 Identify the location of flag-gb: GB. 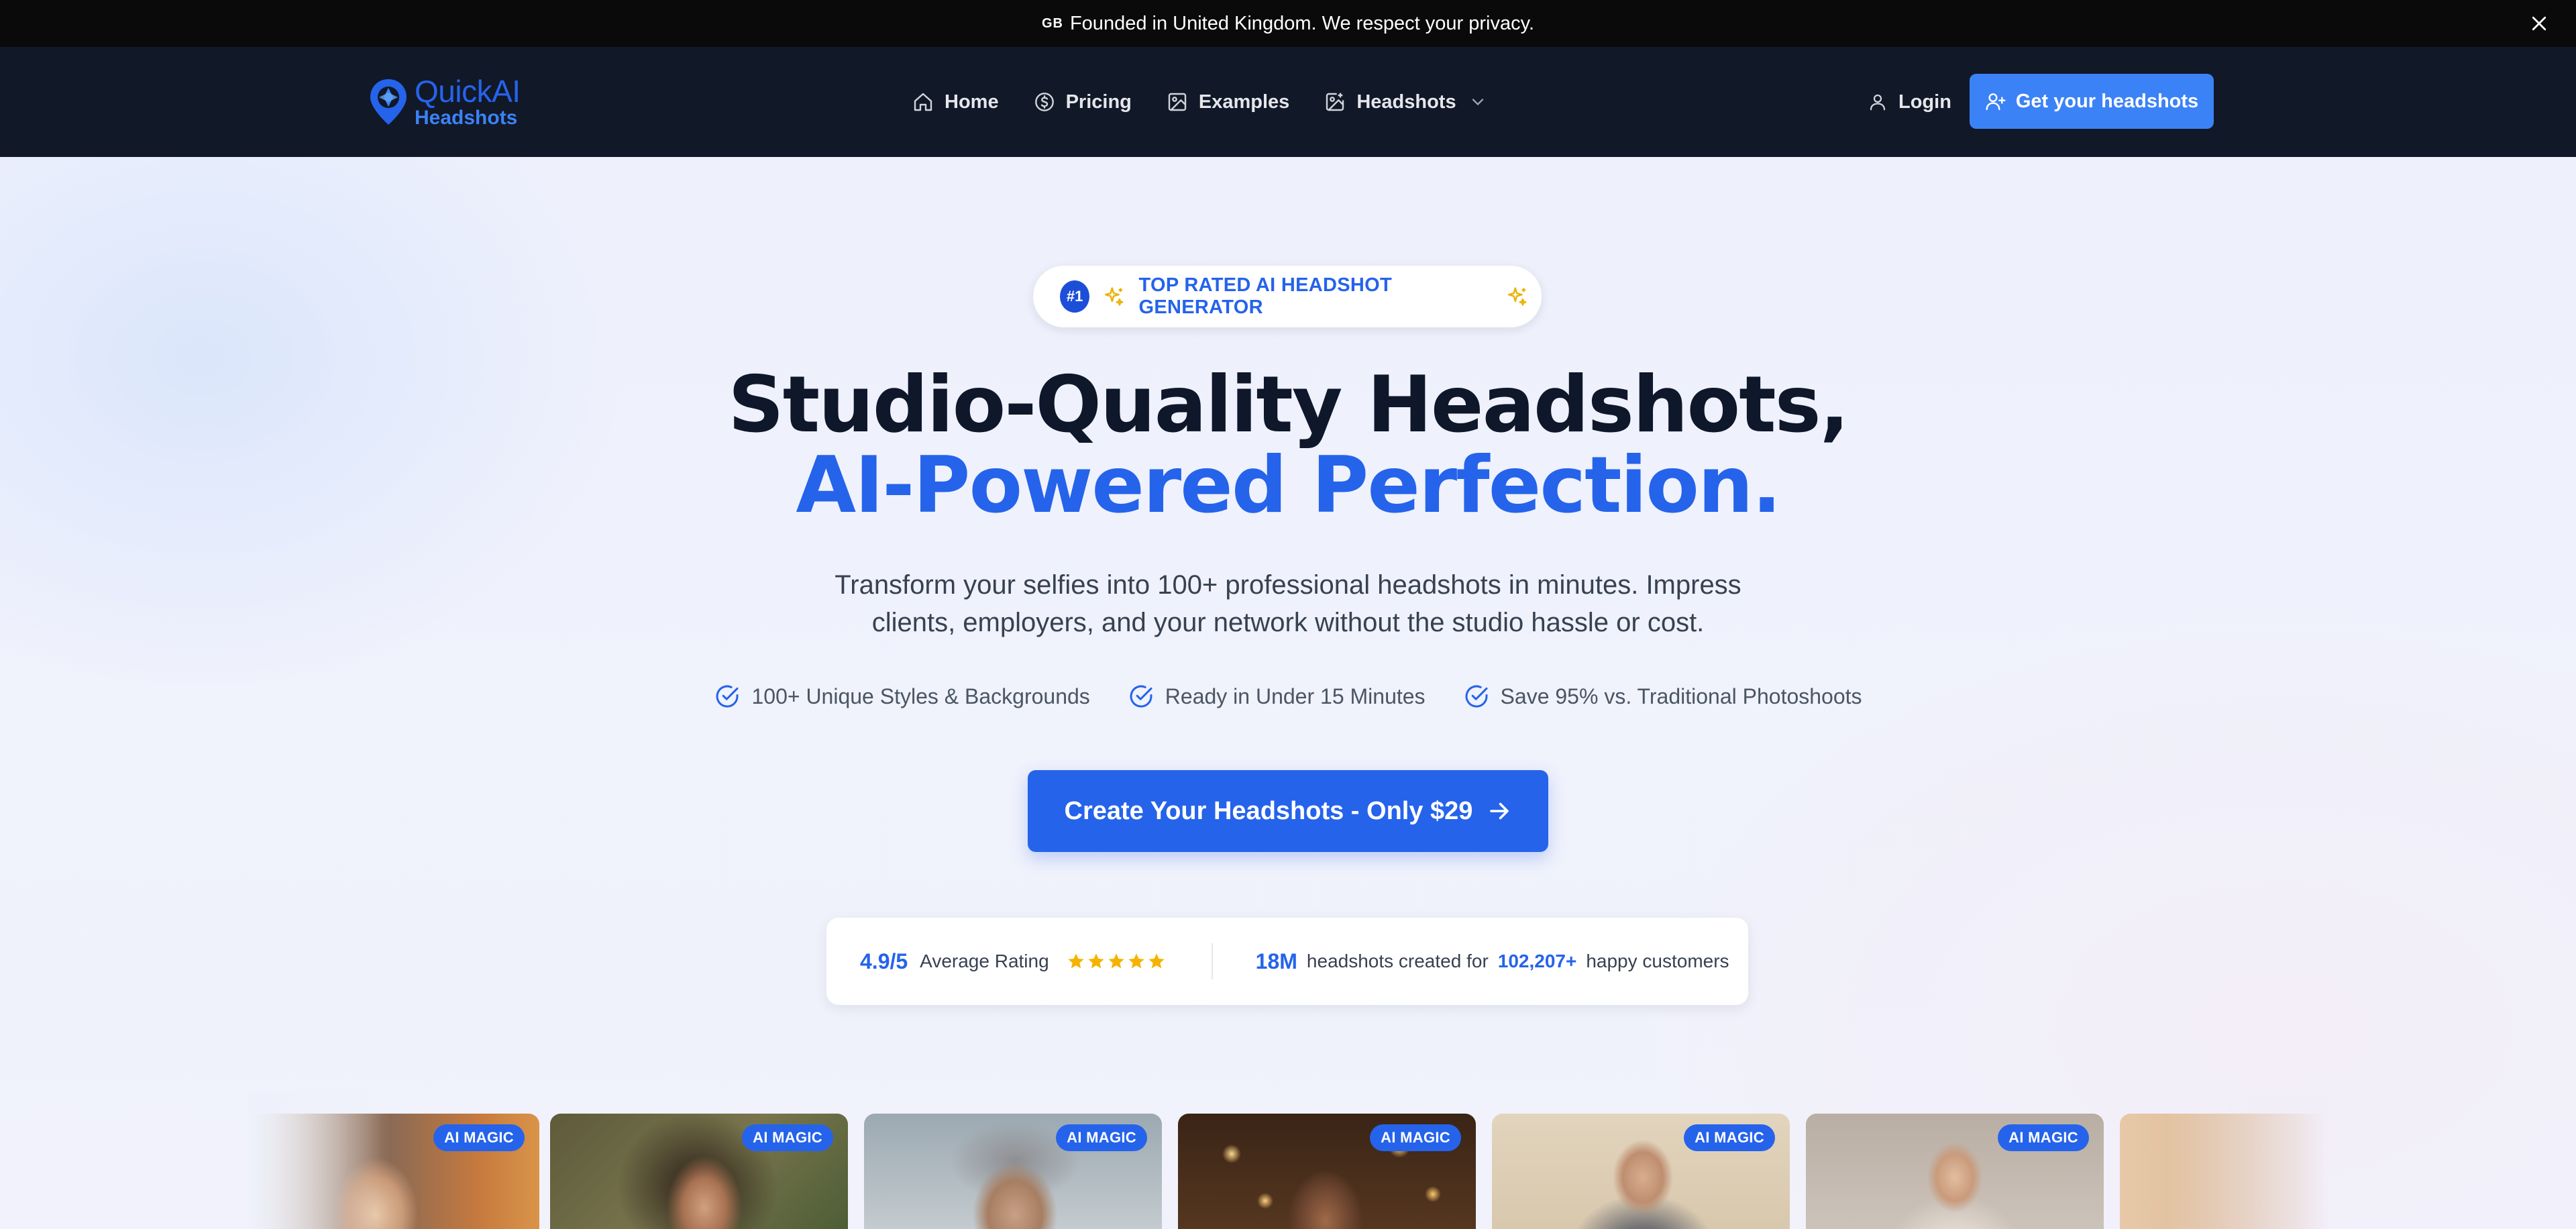
(1052, 23).